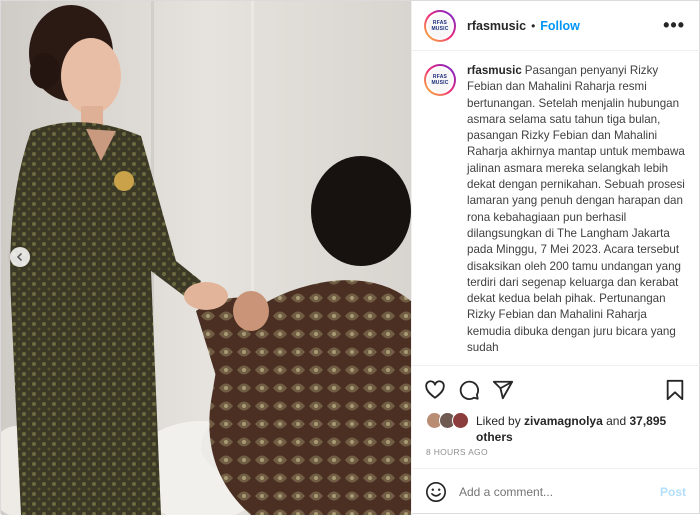 The width and height of the screenshot is (700, 515). I want to click on caption-username: rfasmusic, so click(494, 70).